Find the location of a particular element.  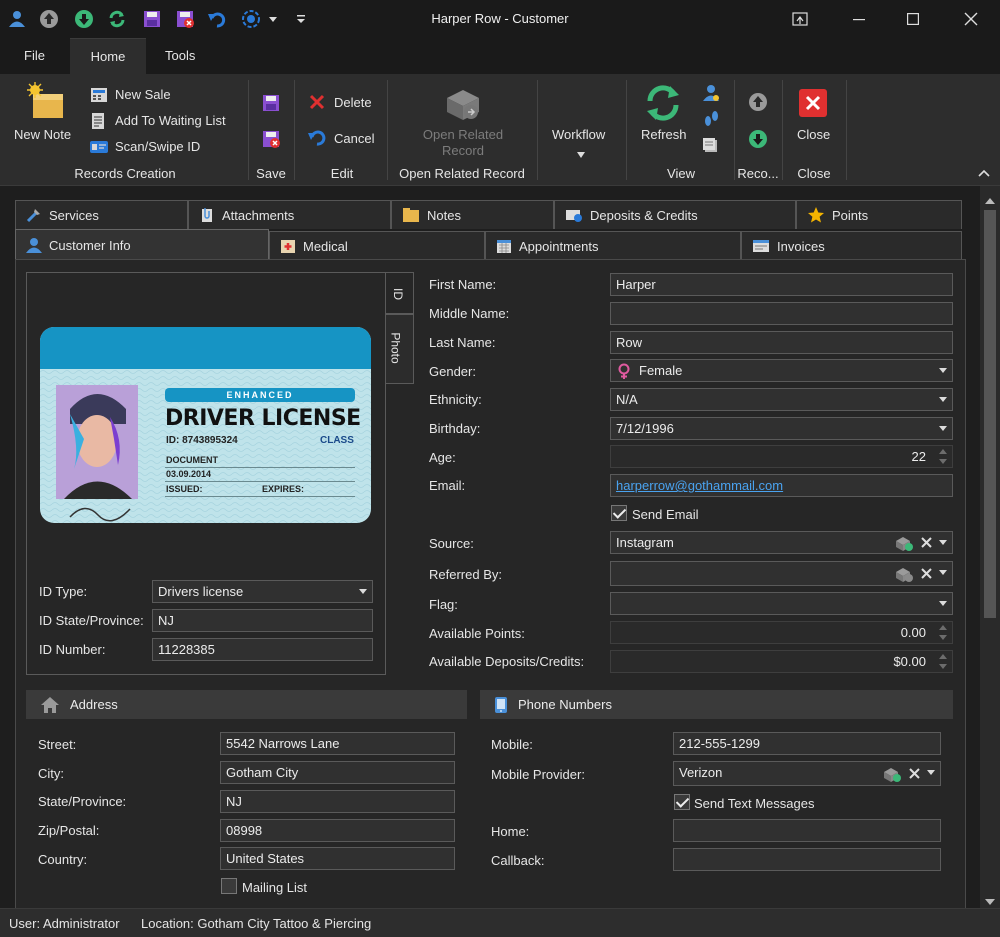

mobile-provider-select: Verizon is located at coordinates (807, 773).